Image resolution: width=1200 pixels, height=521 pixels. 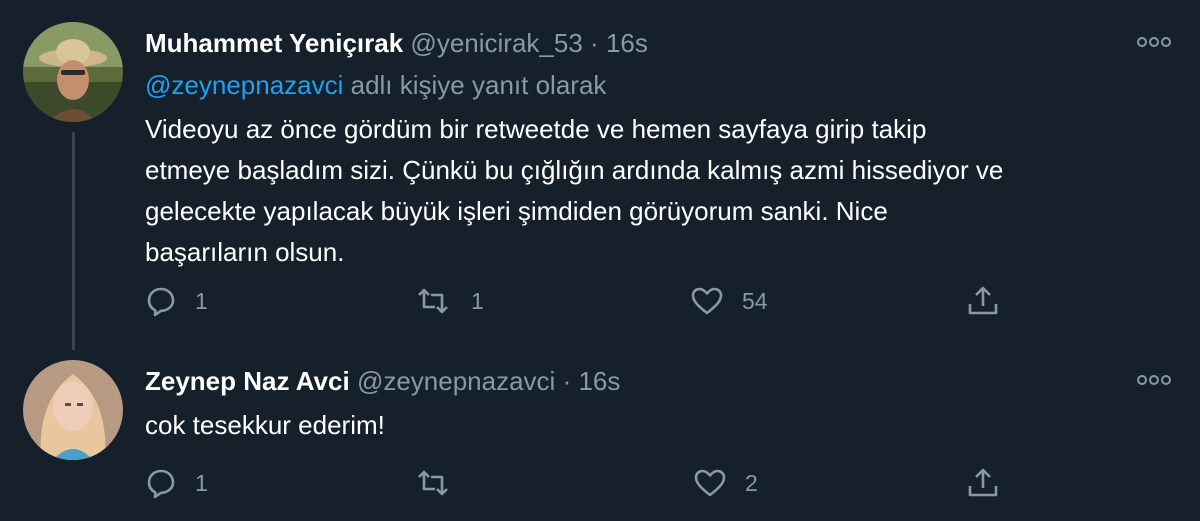 I want to click on reply-context: @zeynepnazavci adlı kişiye yanıt olarak, so click(x=375, y=85).